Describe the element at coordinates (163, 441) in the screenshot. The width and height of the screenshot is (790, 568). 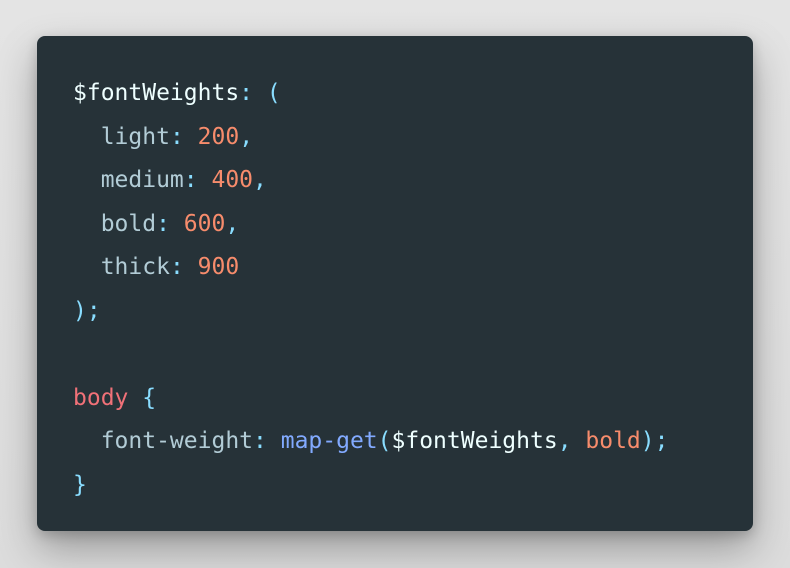
I see `code-token-property: font-weight` at that location.